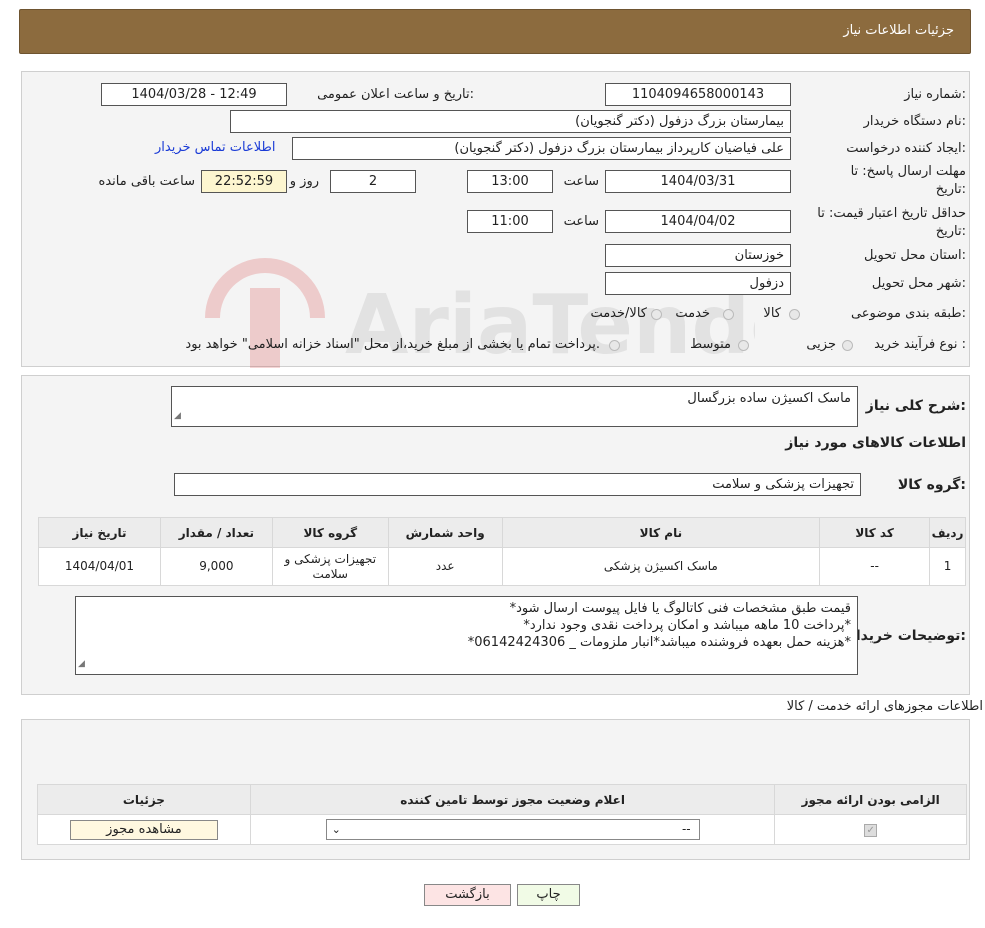 This screenshot has width=985, height=928. Describe the element at coordinates (517, 484) in the screenshot. I see `goods-group-field: تجهیزات پزشکی و سلامت` at that location.